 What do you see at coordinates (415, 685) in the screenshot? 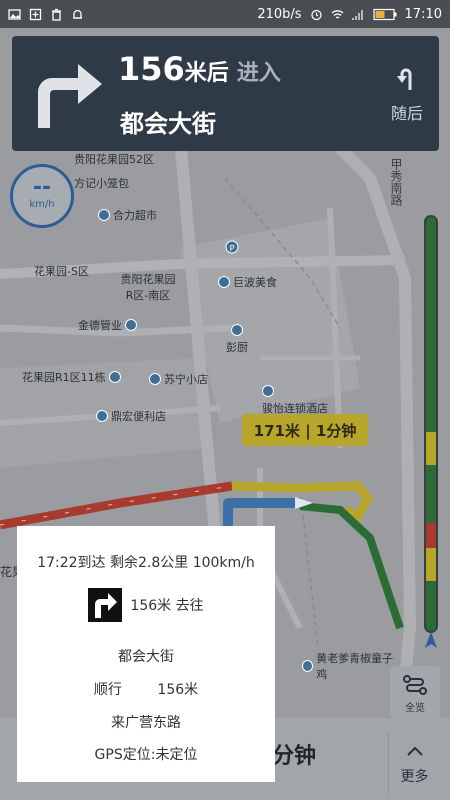
I see `route-overview-icon` at bounding box center [415, 685].